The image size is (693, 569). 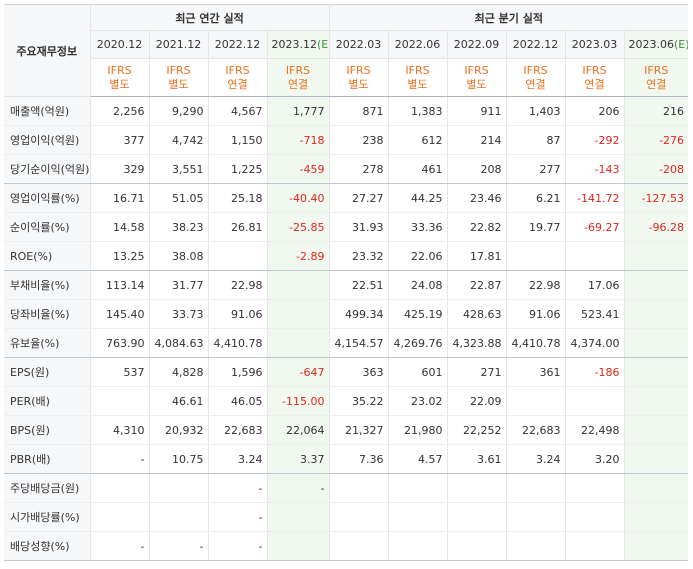 I want to click on row-label: 영업이익(억원), so click(x=47, y=140).